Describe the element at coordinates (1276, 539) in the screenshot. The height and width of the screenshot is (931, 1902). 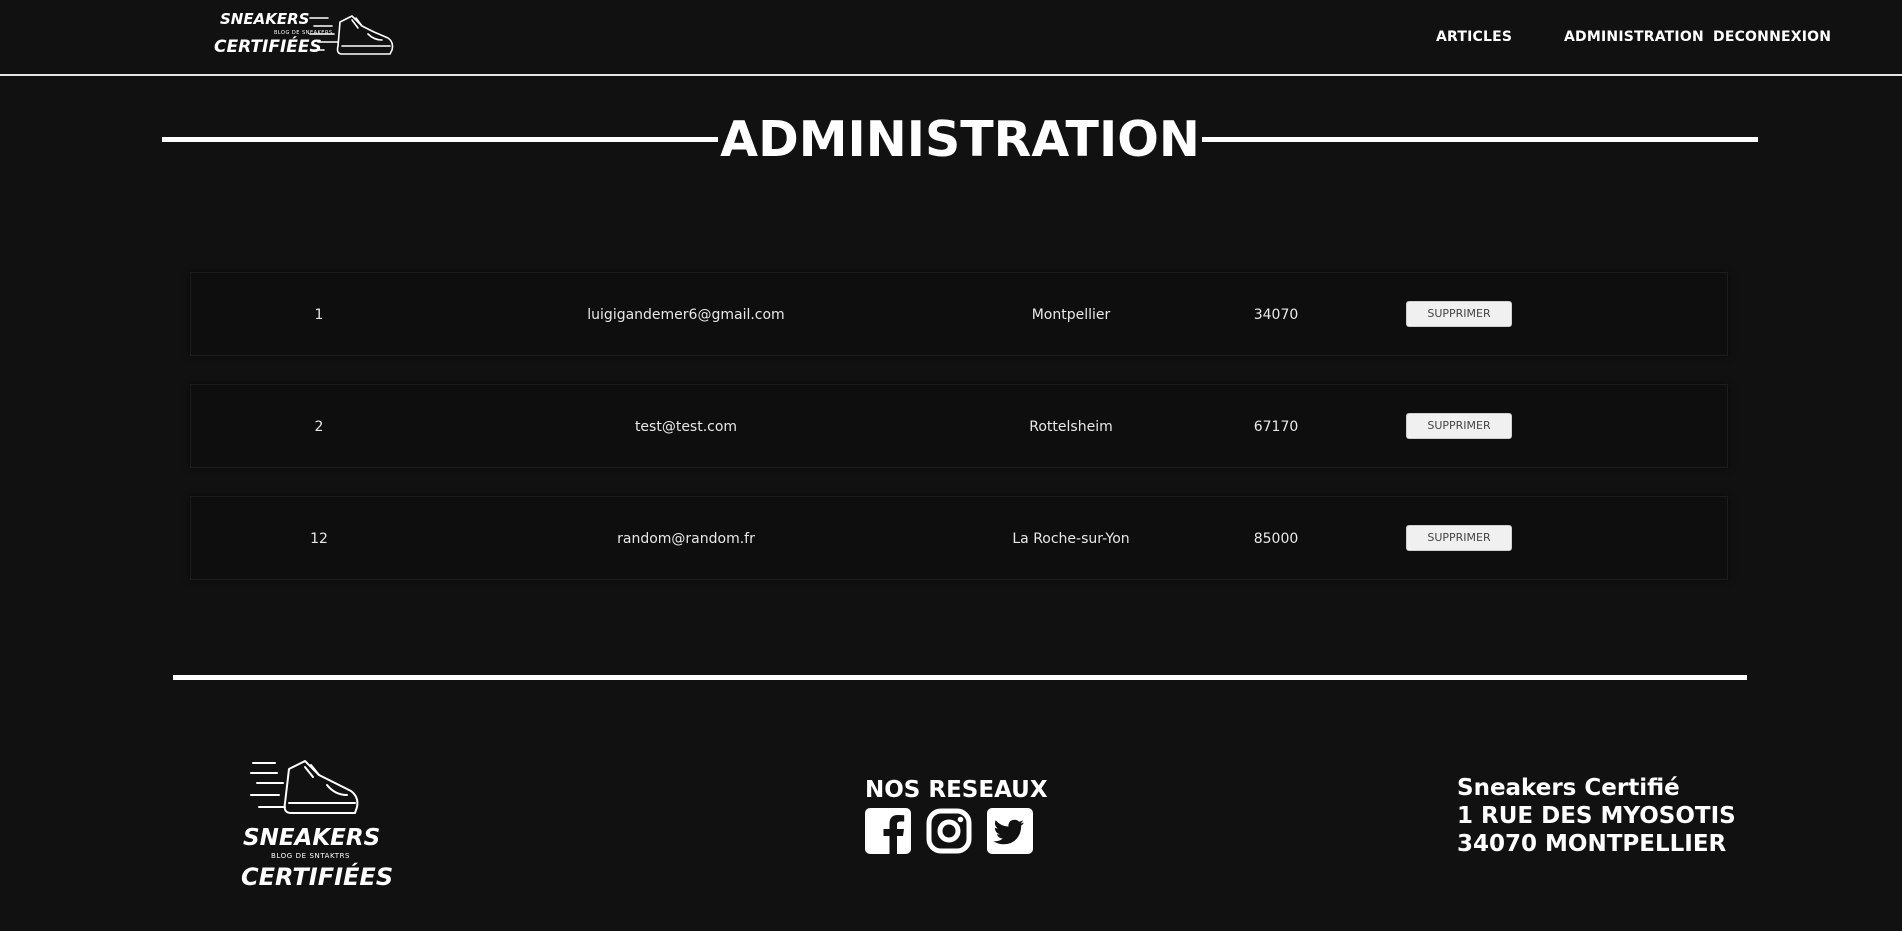
I see `user-zip: 85000` at that location.